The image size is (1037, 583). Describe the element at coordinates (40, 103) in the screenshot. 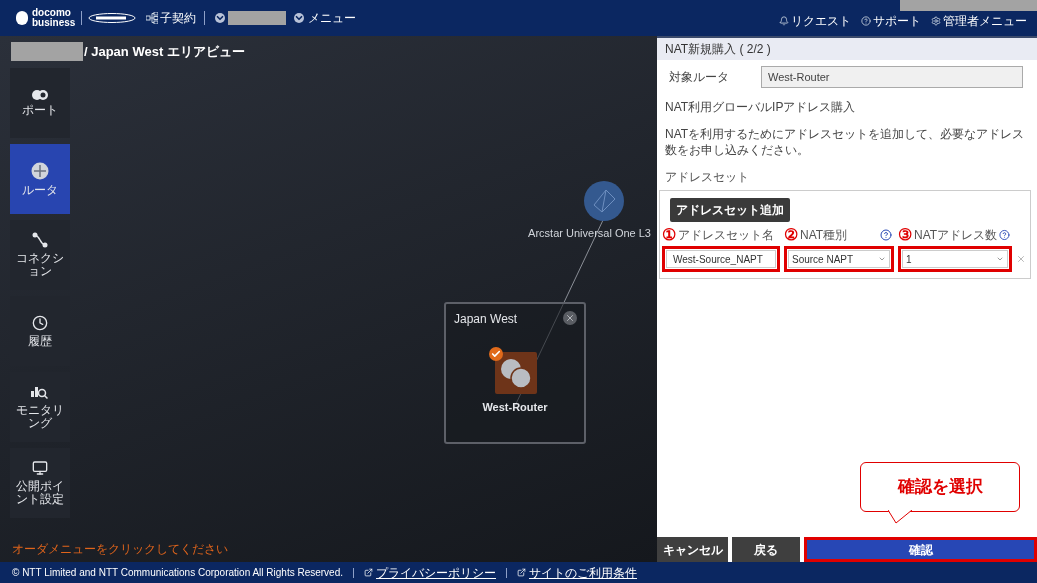

I see `sidebar-item: ポート` at that location.